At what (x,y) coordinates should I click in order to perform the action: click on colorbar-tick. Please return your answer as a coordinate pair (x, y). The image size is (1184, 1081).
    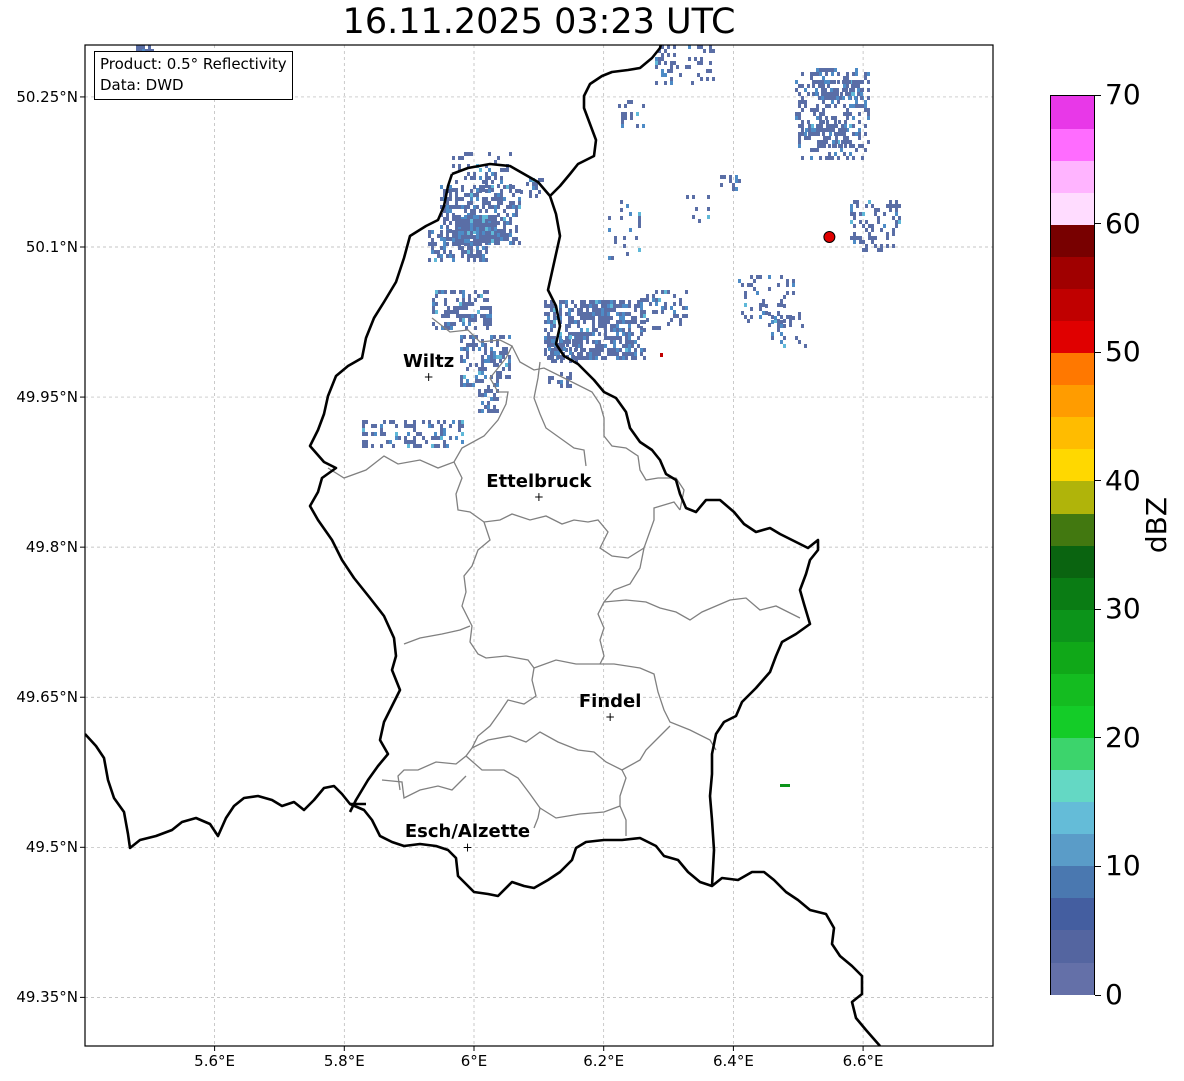
    Looking at the image, I should click on (1098, 352).